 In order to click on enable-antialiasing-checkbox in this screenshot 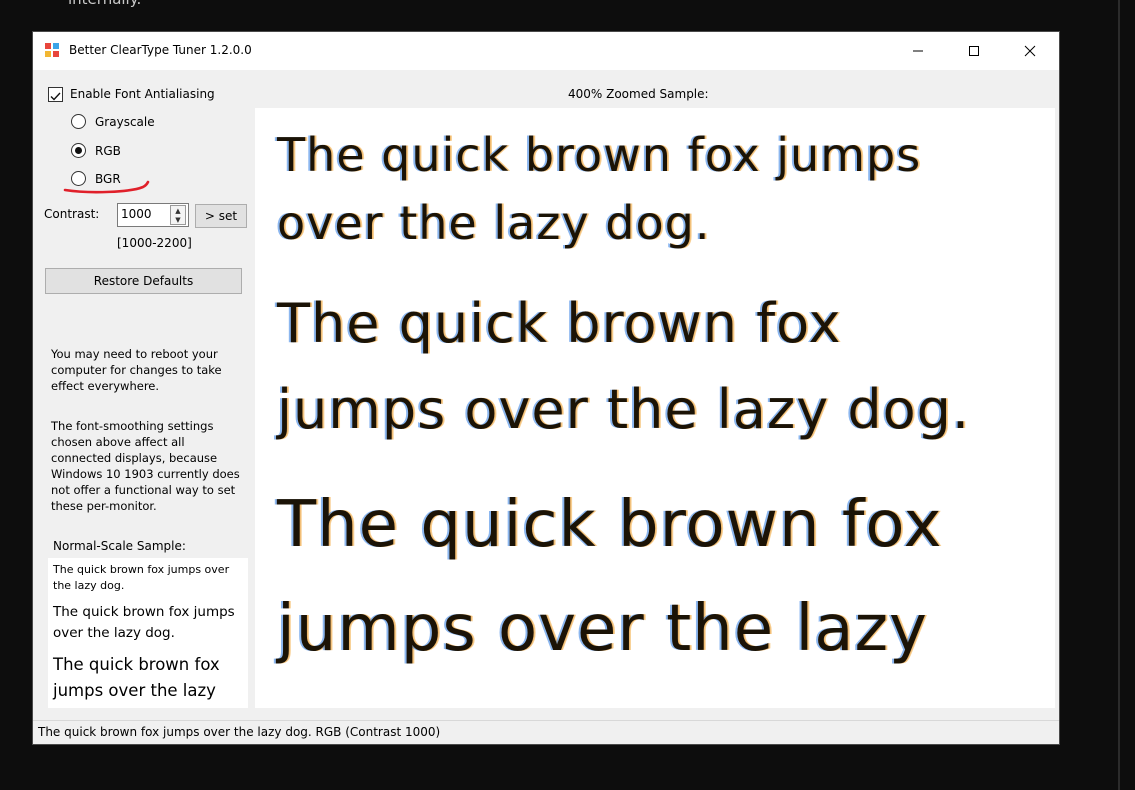, I will do `click(55, 94)`.